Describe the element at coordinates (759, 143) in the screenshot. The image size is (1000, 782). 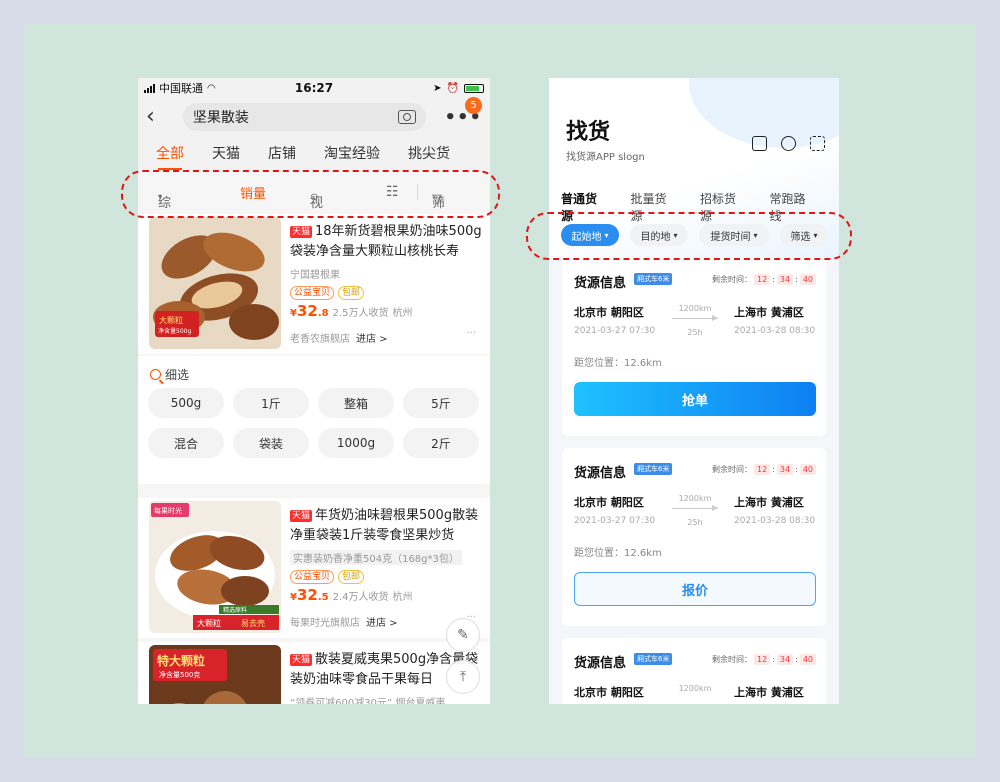
I see `calendar-icon` at that location.